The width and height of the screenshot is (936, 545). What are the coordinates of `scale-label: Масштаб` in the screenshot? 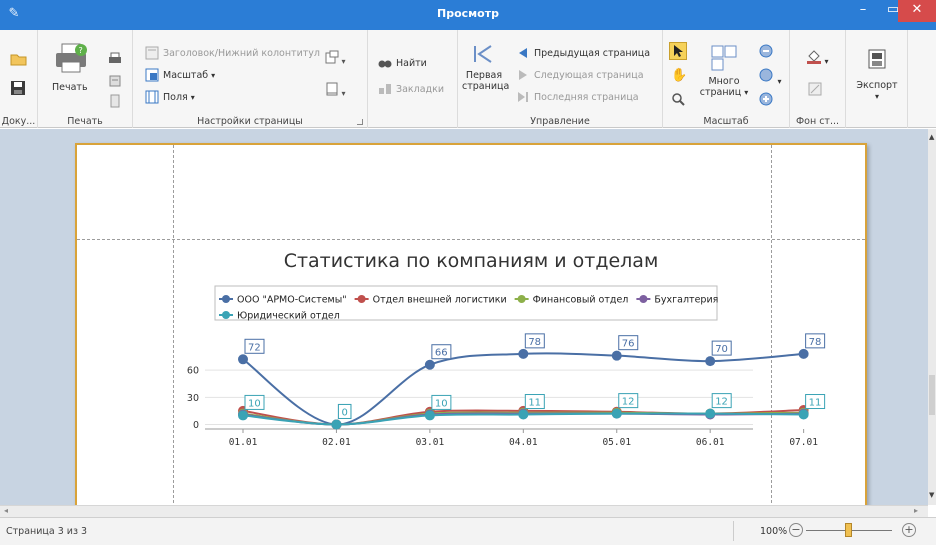 It's located at (186, 75).